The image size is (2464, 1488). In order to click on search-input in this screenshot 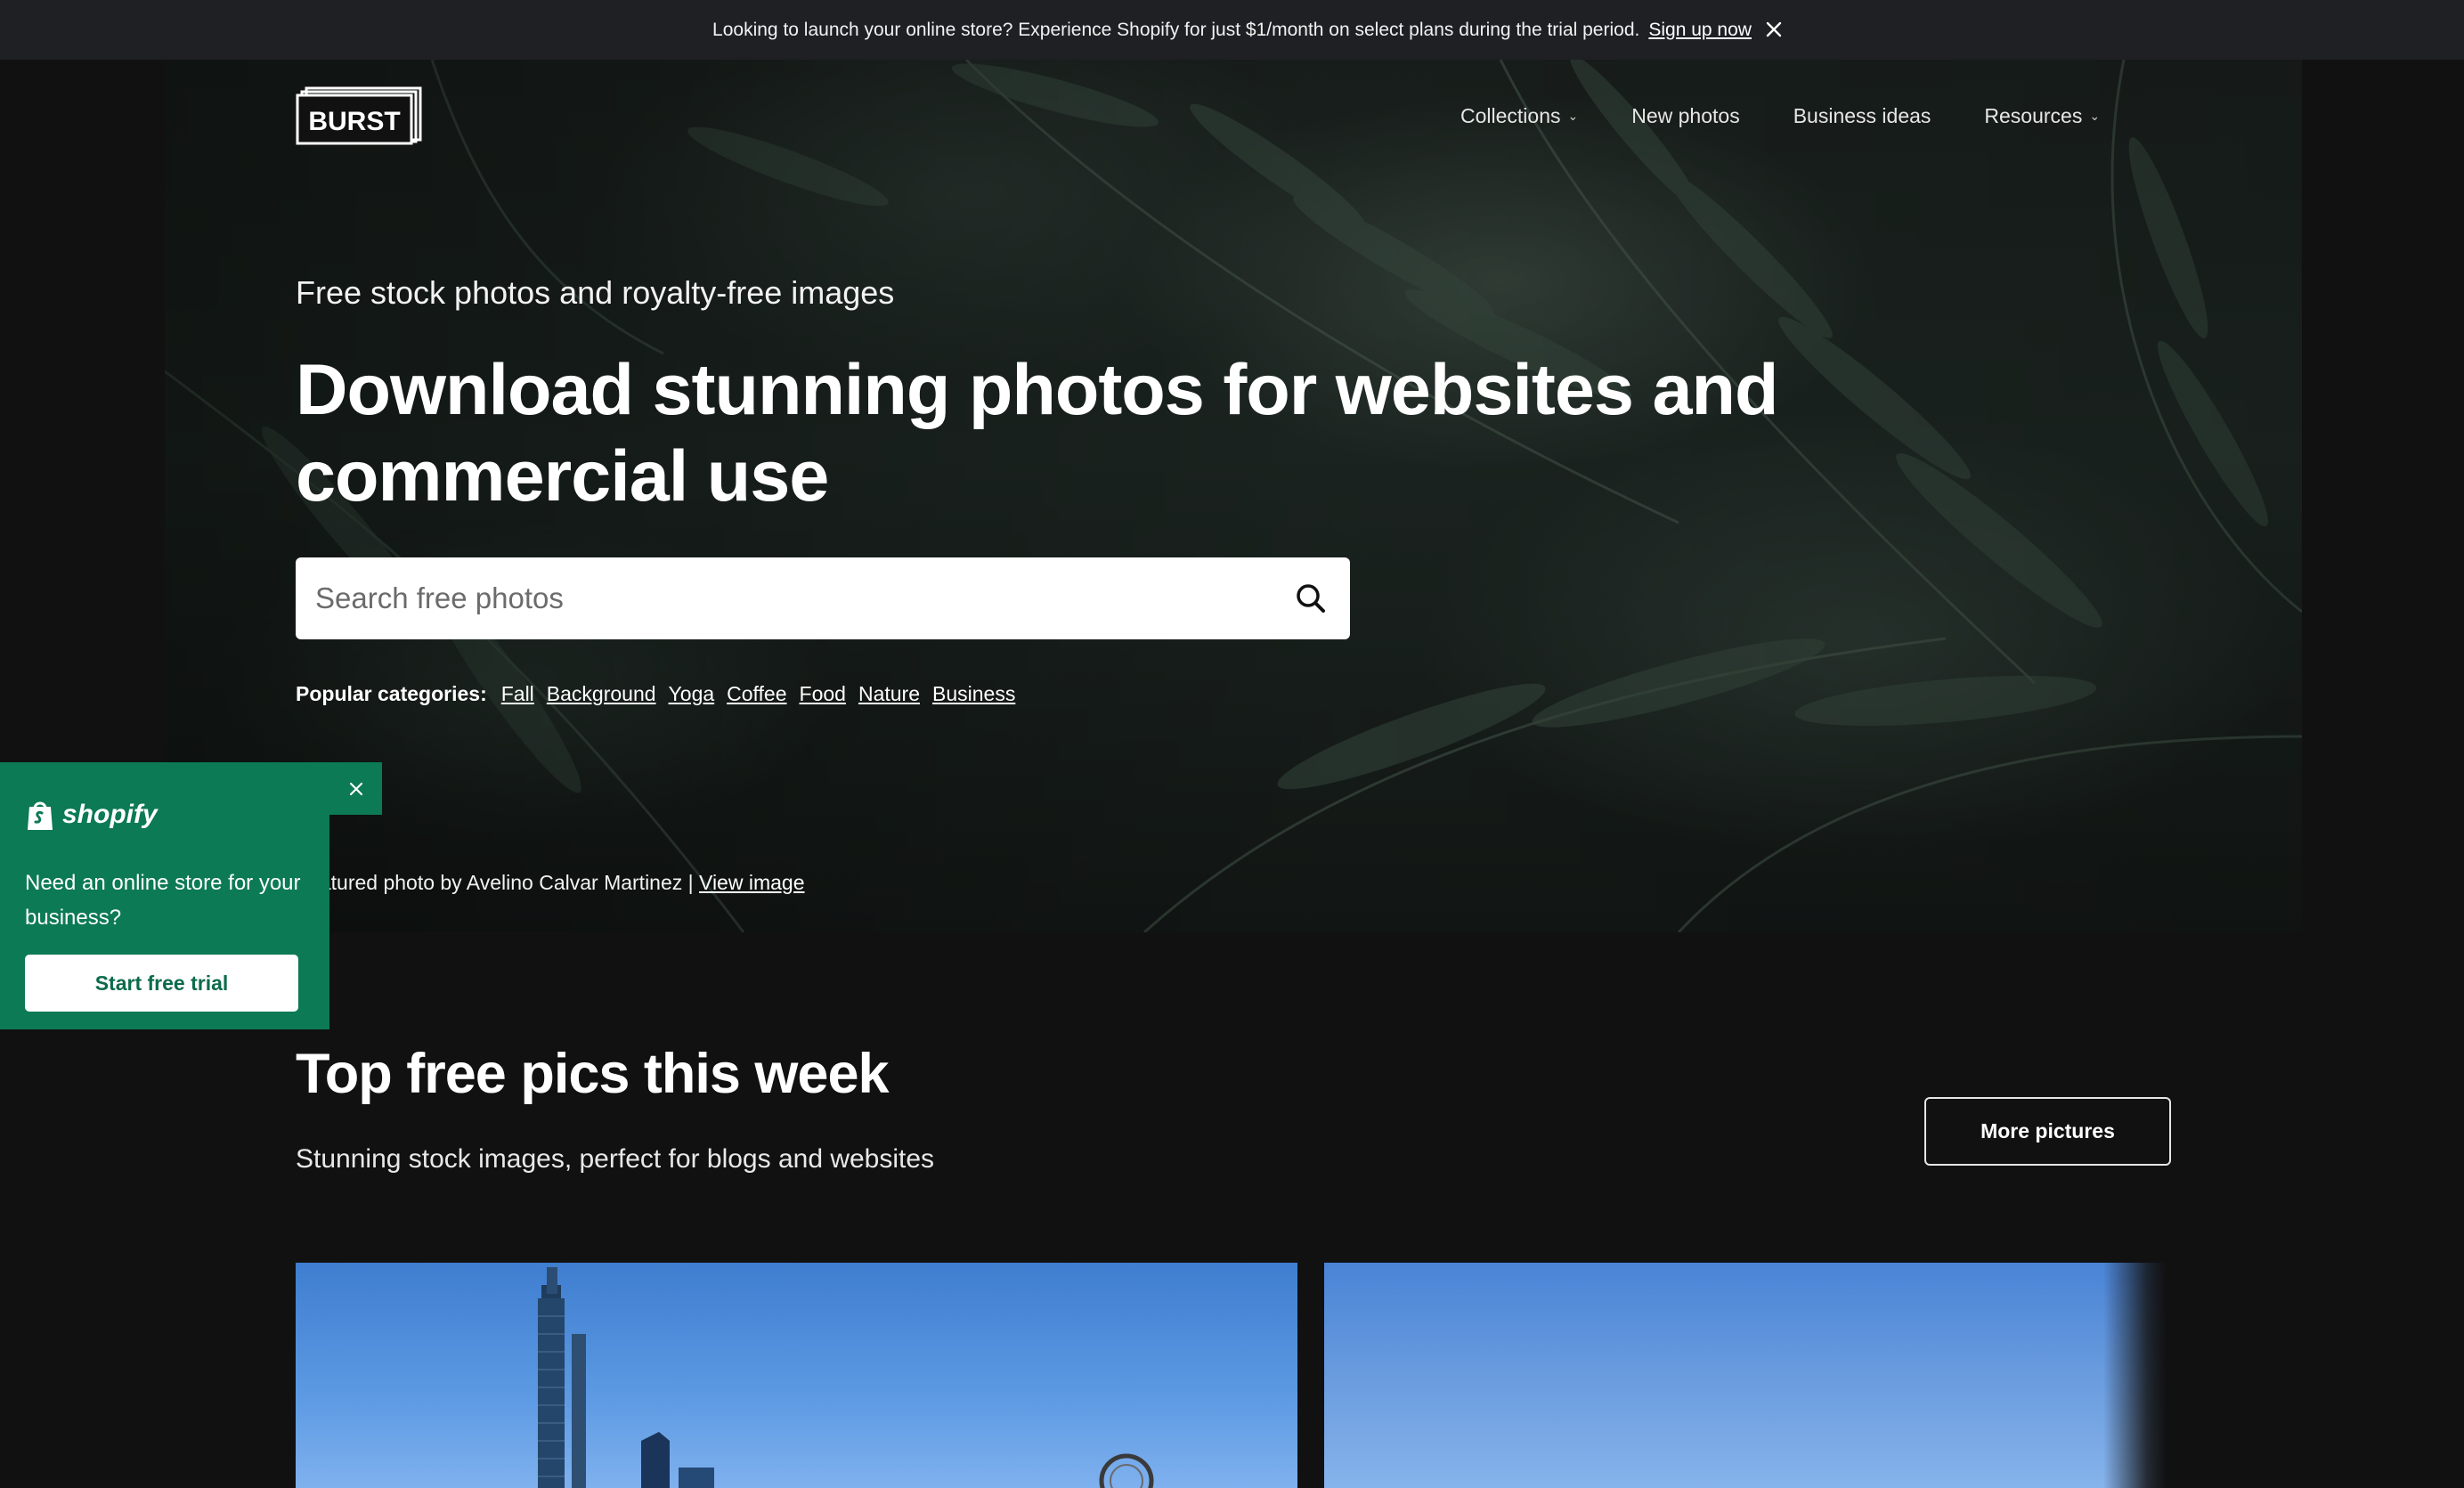, I will do `click(801, 598)`.